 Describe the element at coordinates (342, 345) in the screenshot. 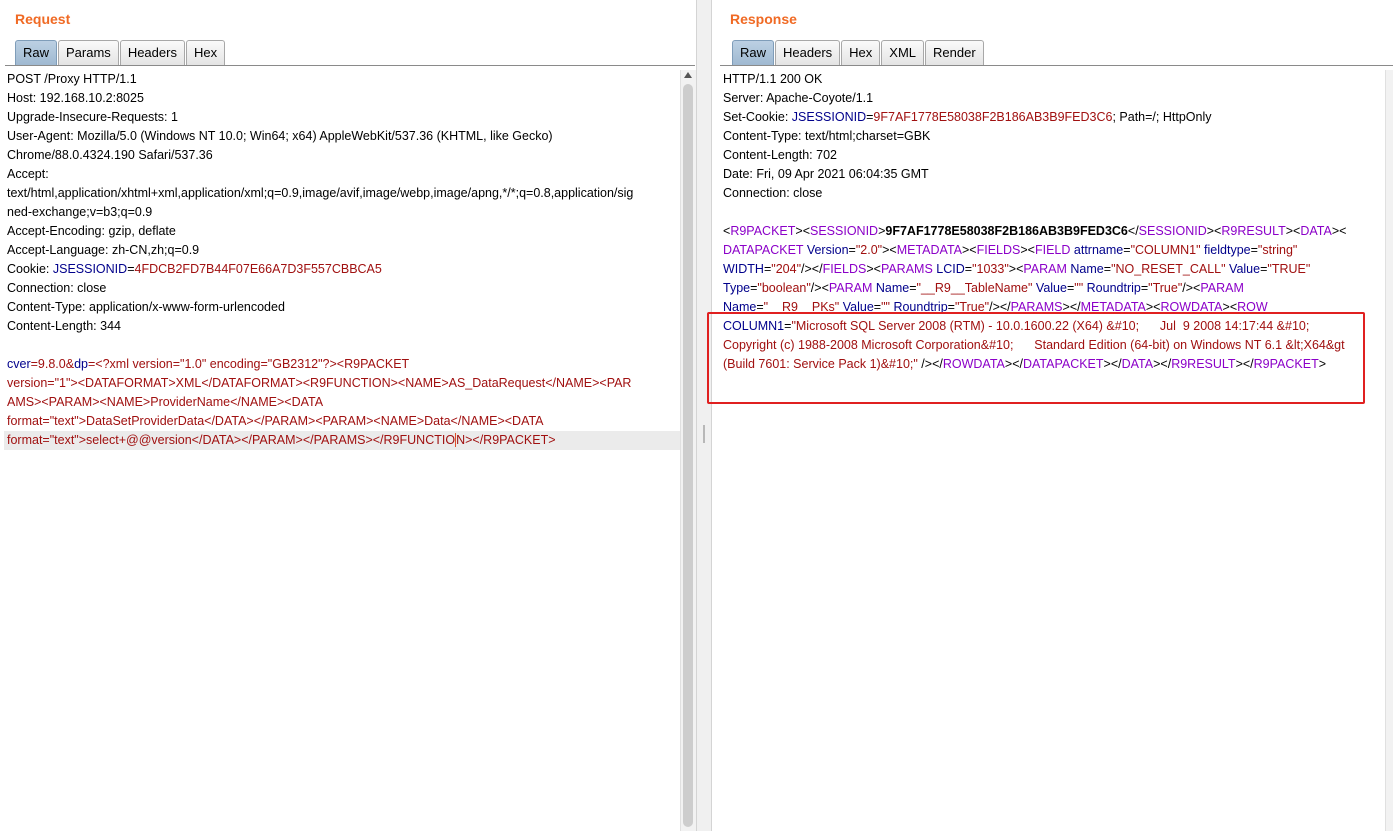

I see `request-line` at that location.